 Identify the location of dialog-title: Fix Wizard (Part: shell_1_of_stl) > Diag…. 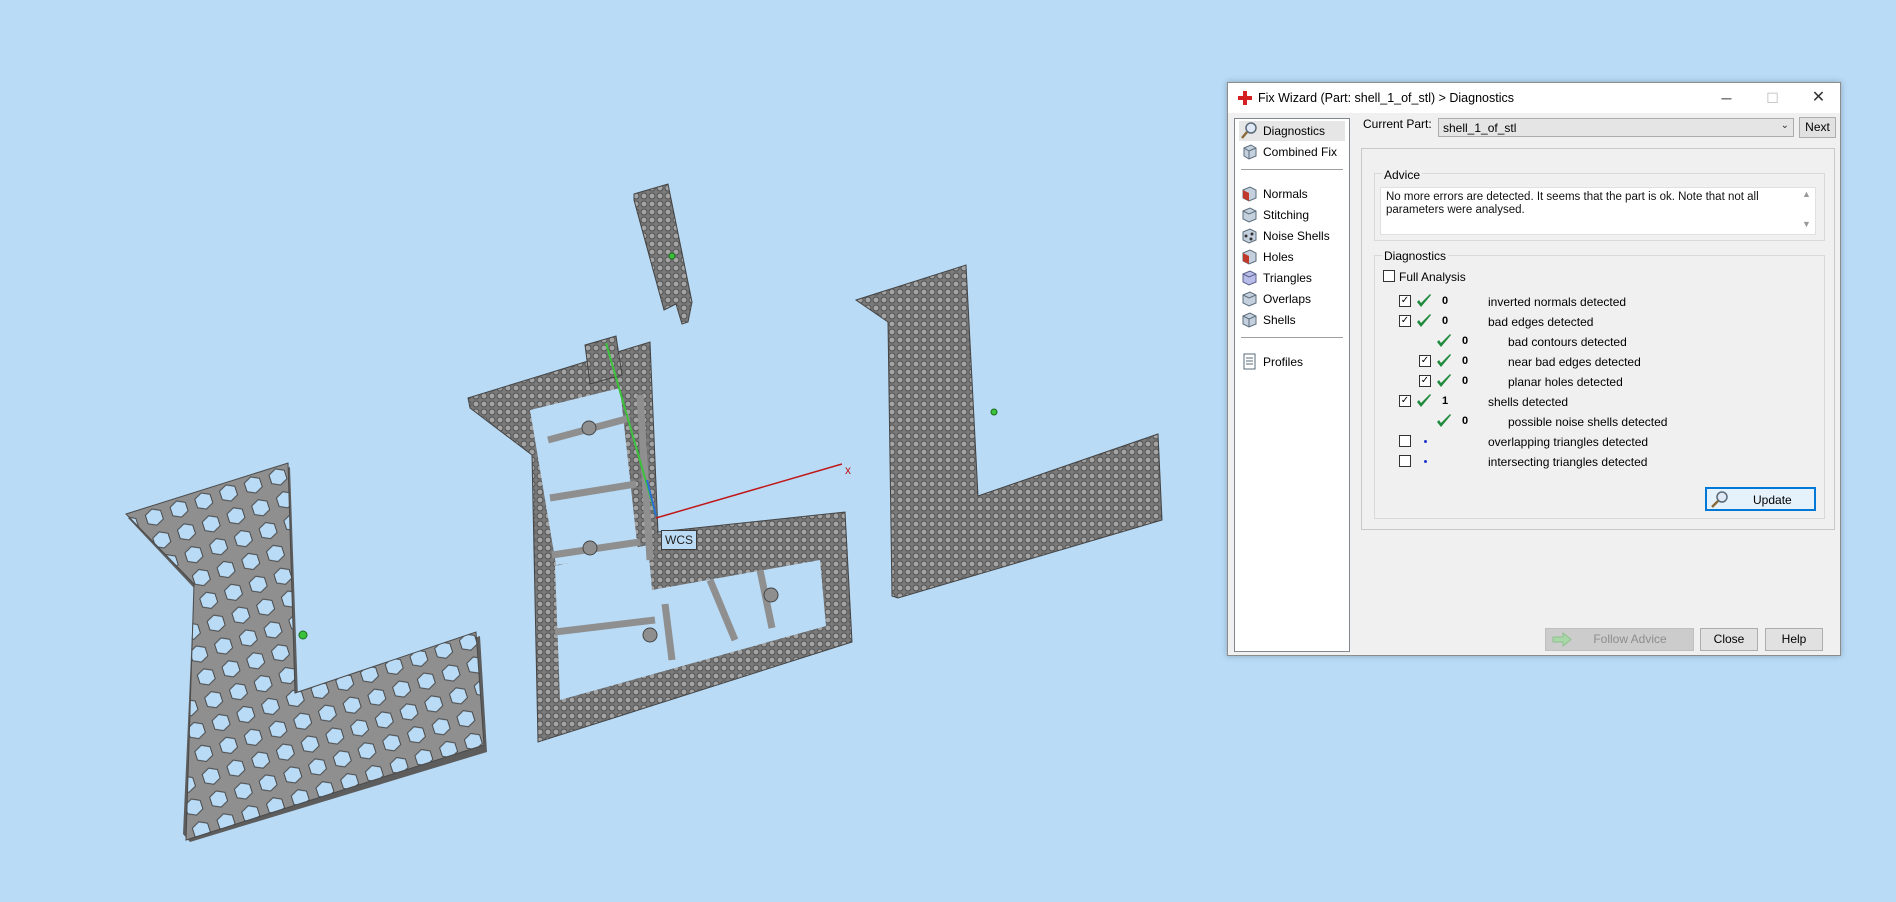
(1386, 98).